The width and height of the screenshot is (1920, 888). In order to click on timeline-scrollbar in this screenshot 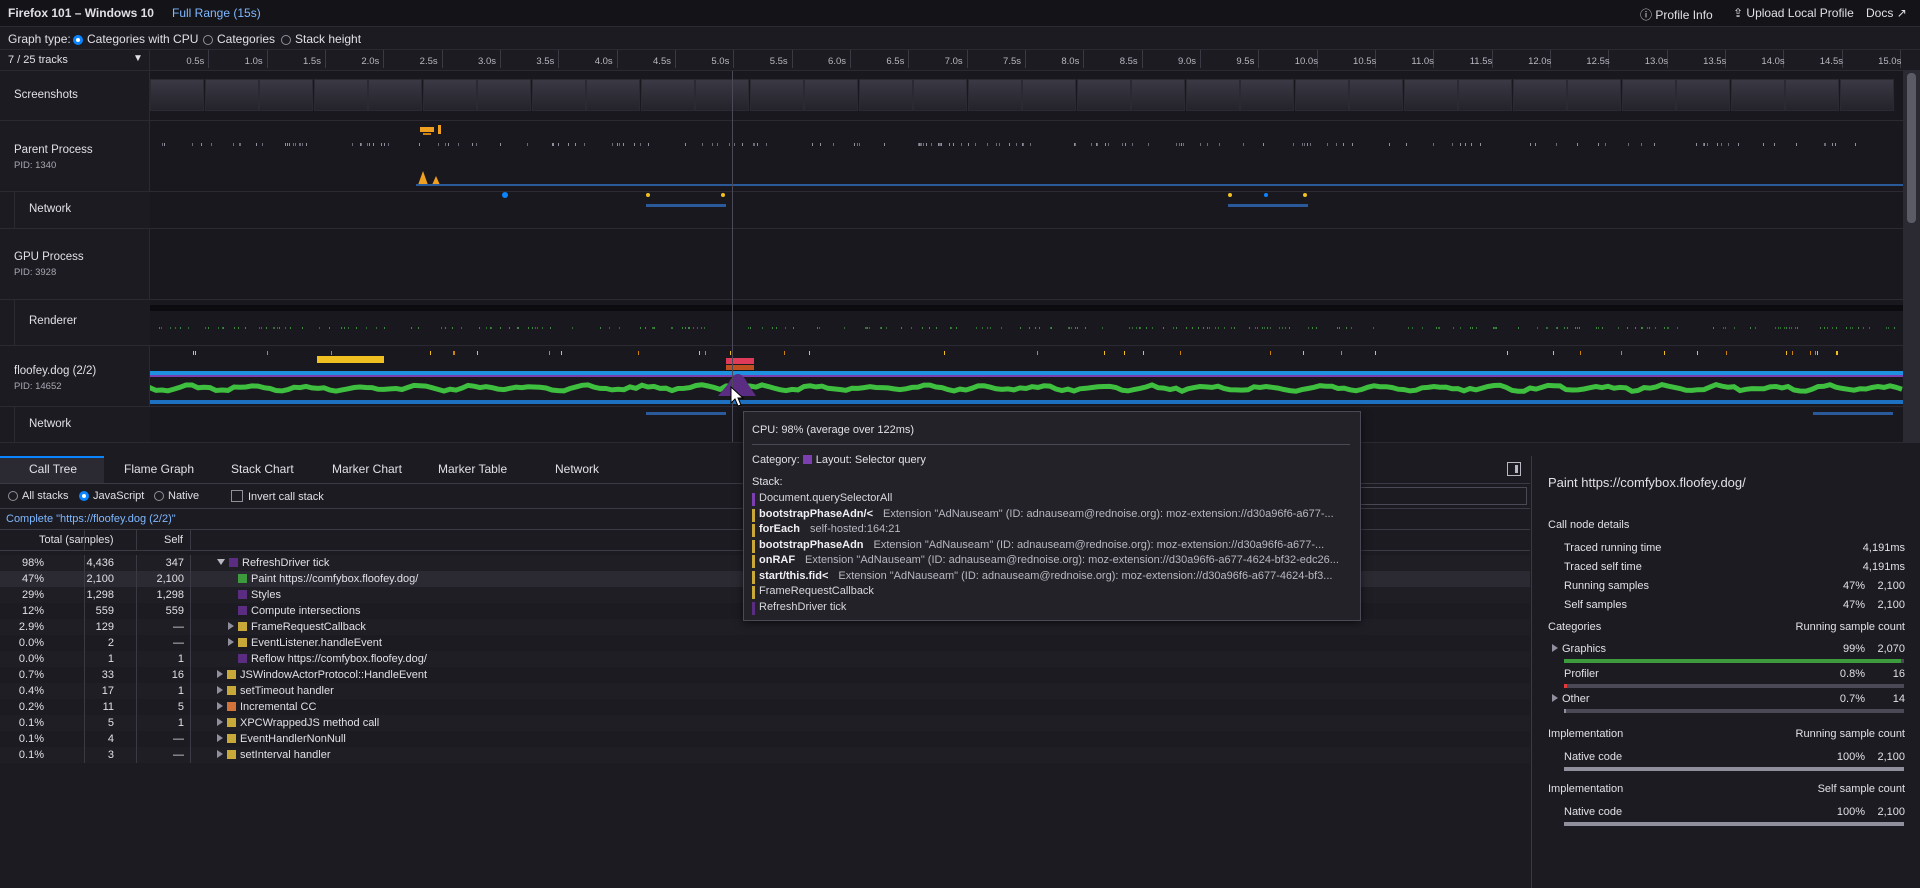, I will do `click(1911, 256)`.